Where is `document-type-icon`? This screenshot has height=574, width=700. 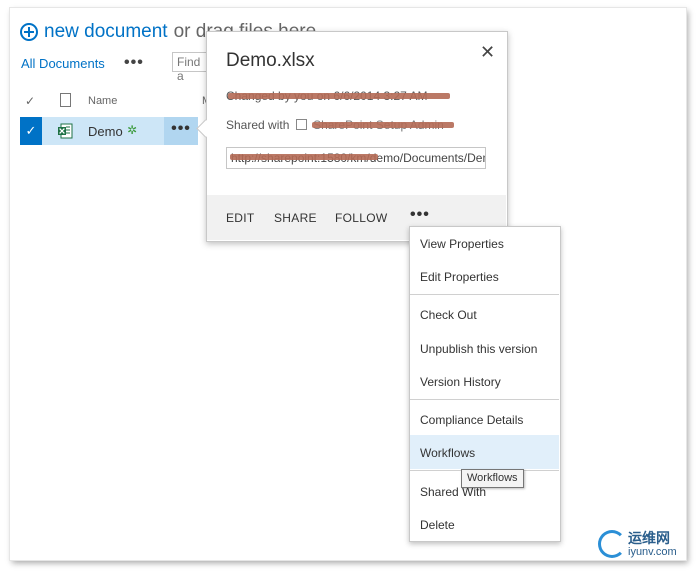 document-type-icon is located at coordinates (65, 100).